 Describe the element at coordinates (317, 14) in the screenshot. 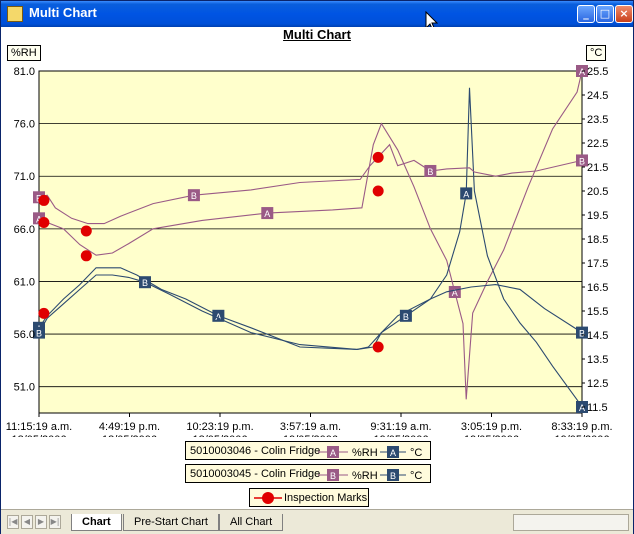

I see `title-bar: Multi Chart _ □ ×` at that location.